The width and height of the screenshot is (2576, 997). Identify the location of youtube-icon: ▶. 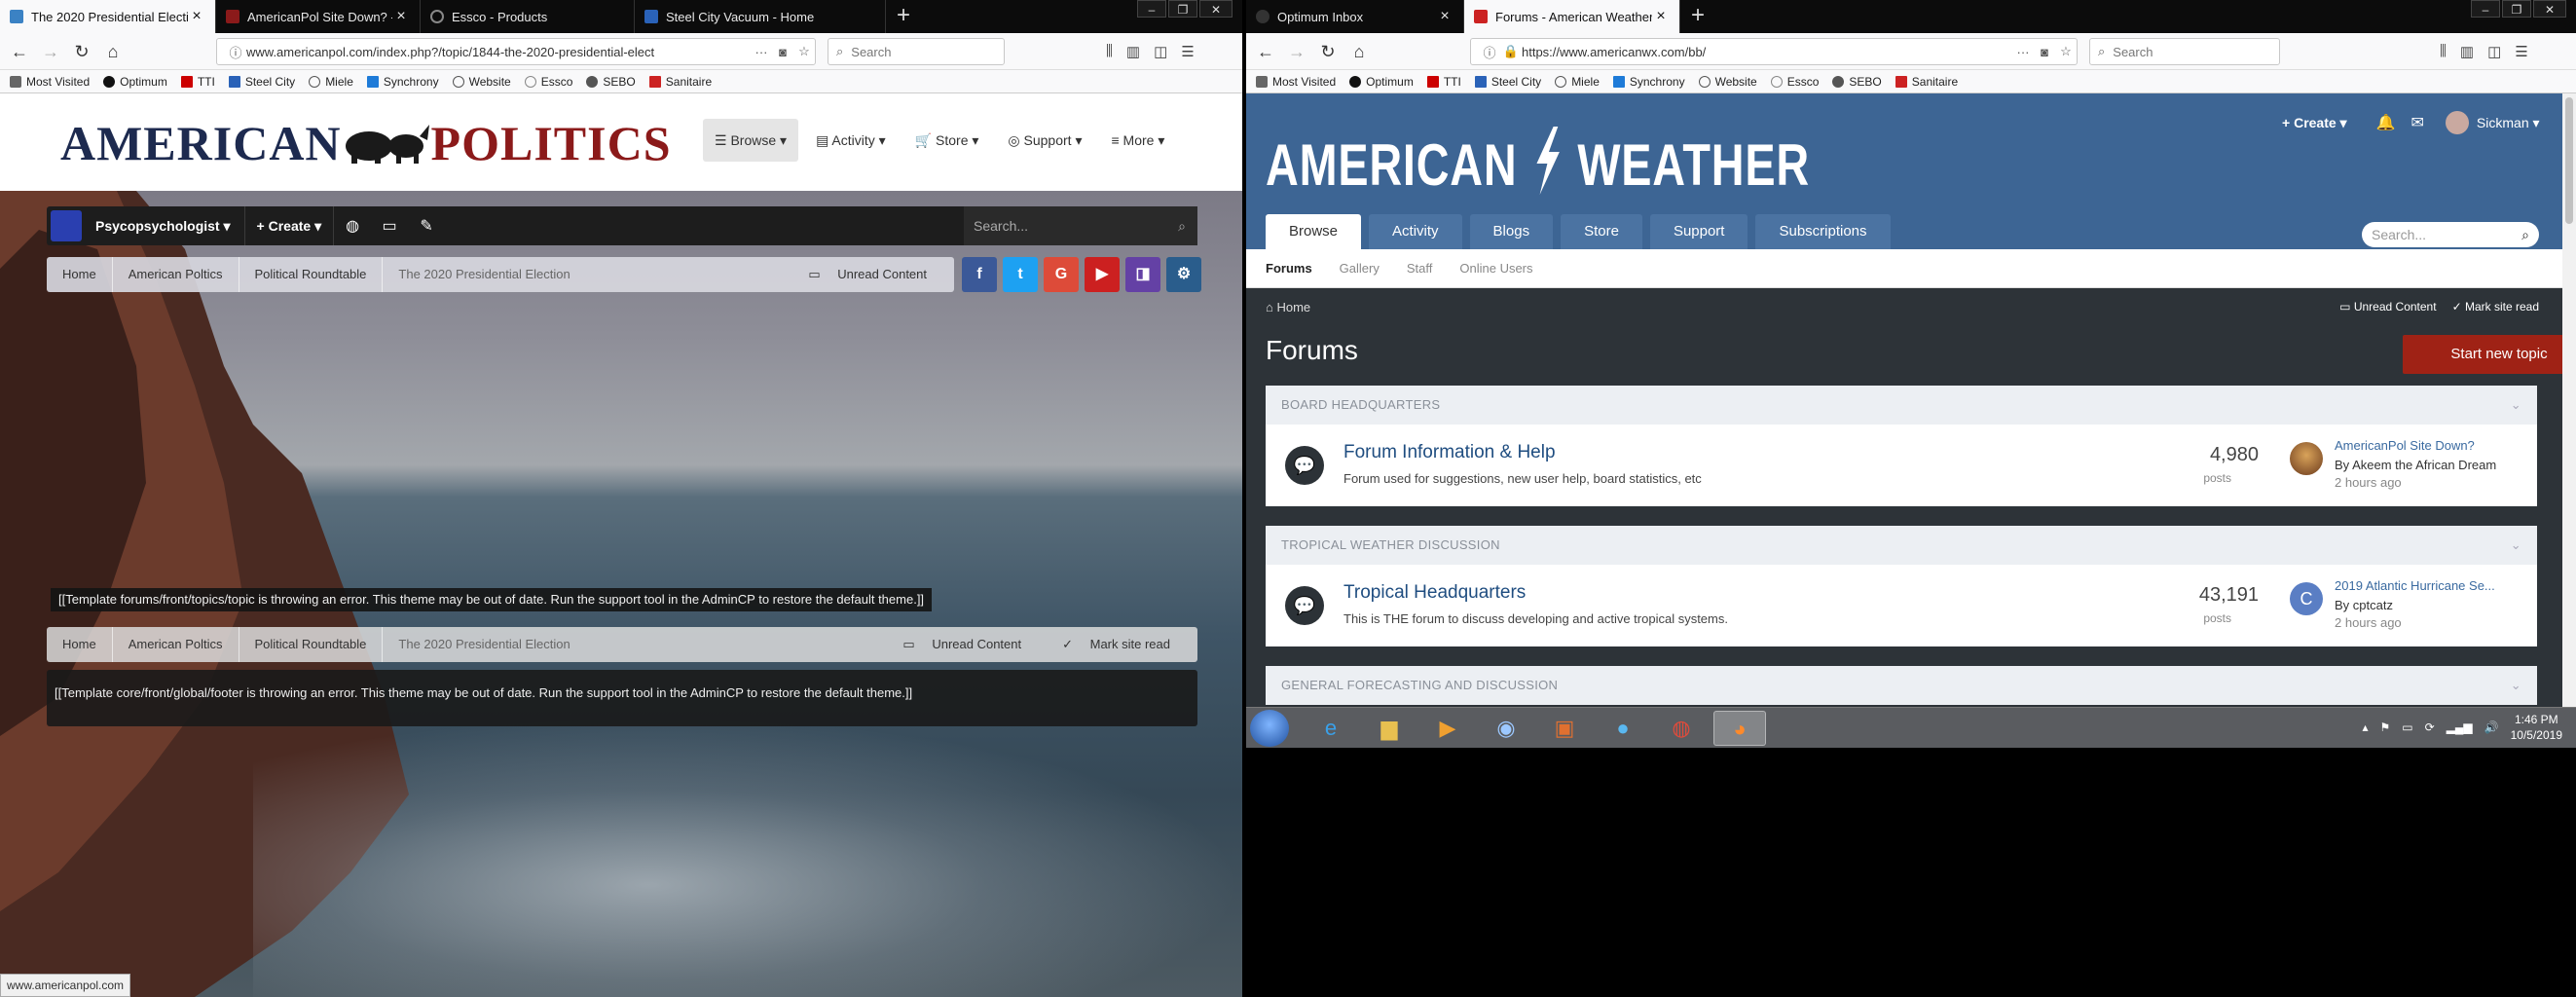
(1102, 274).